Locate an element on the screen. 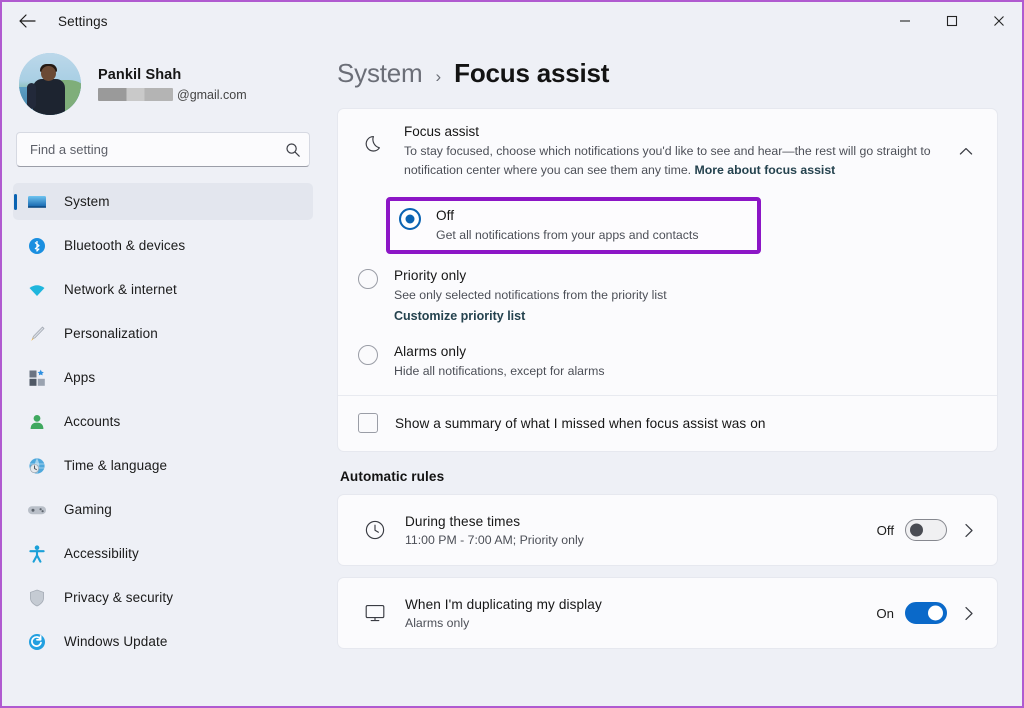  focus-assist-title: Focus assist is located at coordinates (442, 131).